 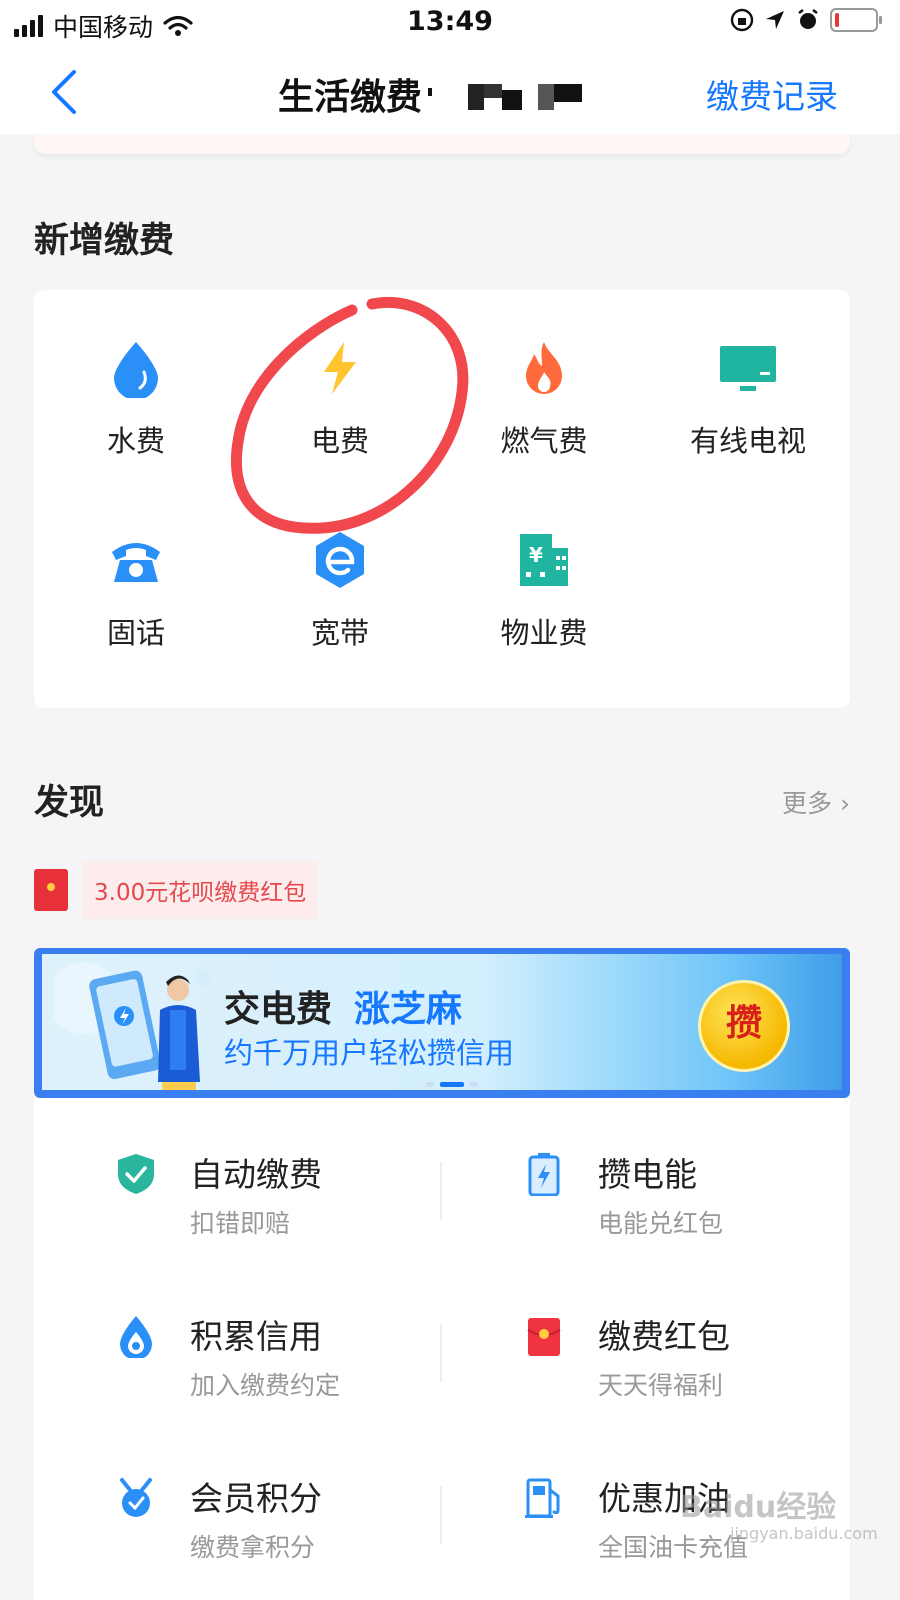 What do you see at coordinates (772, 94) in the screenshot?
I see `payment-record-link: 缴费记录` at bounding box center [772, 94].